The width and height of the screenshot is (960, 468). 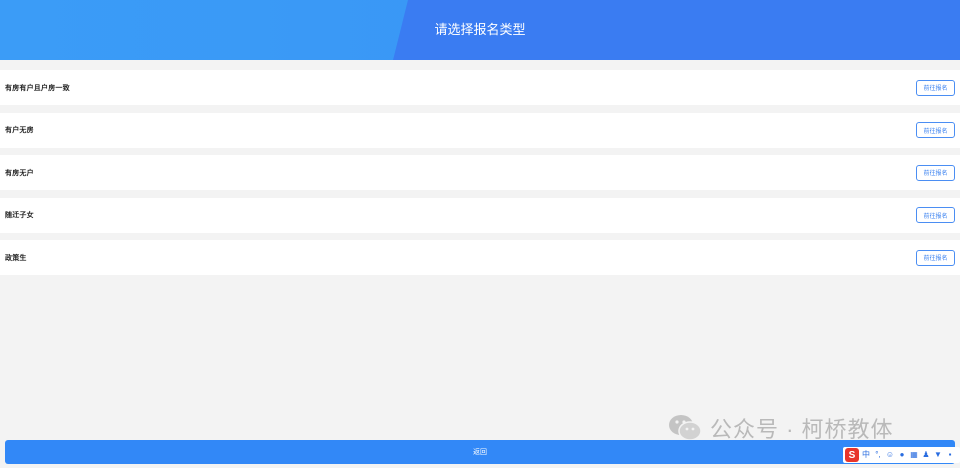 What do you see at coordinates (926, 455) in the screenshot?
I see `user-icon: ♟` at bounding box center [926, 455].